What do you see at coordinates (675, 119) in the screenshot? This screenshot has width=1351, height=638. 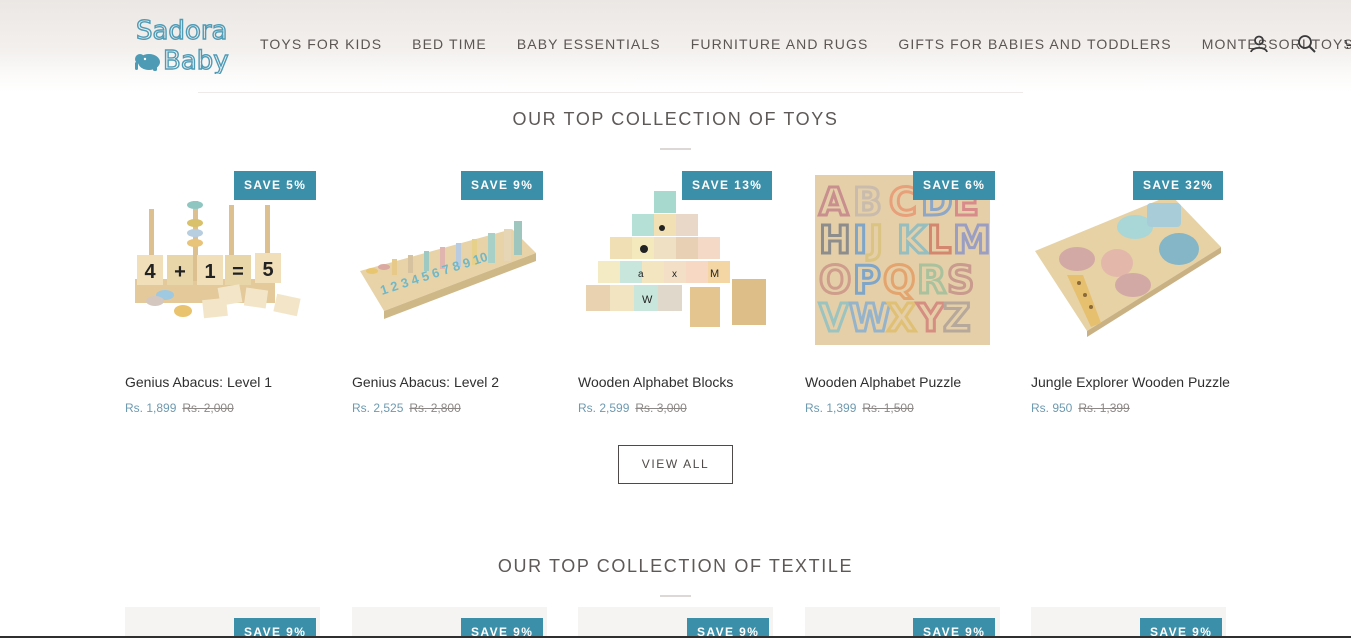 I see `toys-section-title: OUR TOP COLLECTION OF TOYS` at bounding box center [675, 119].